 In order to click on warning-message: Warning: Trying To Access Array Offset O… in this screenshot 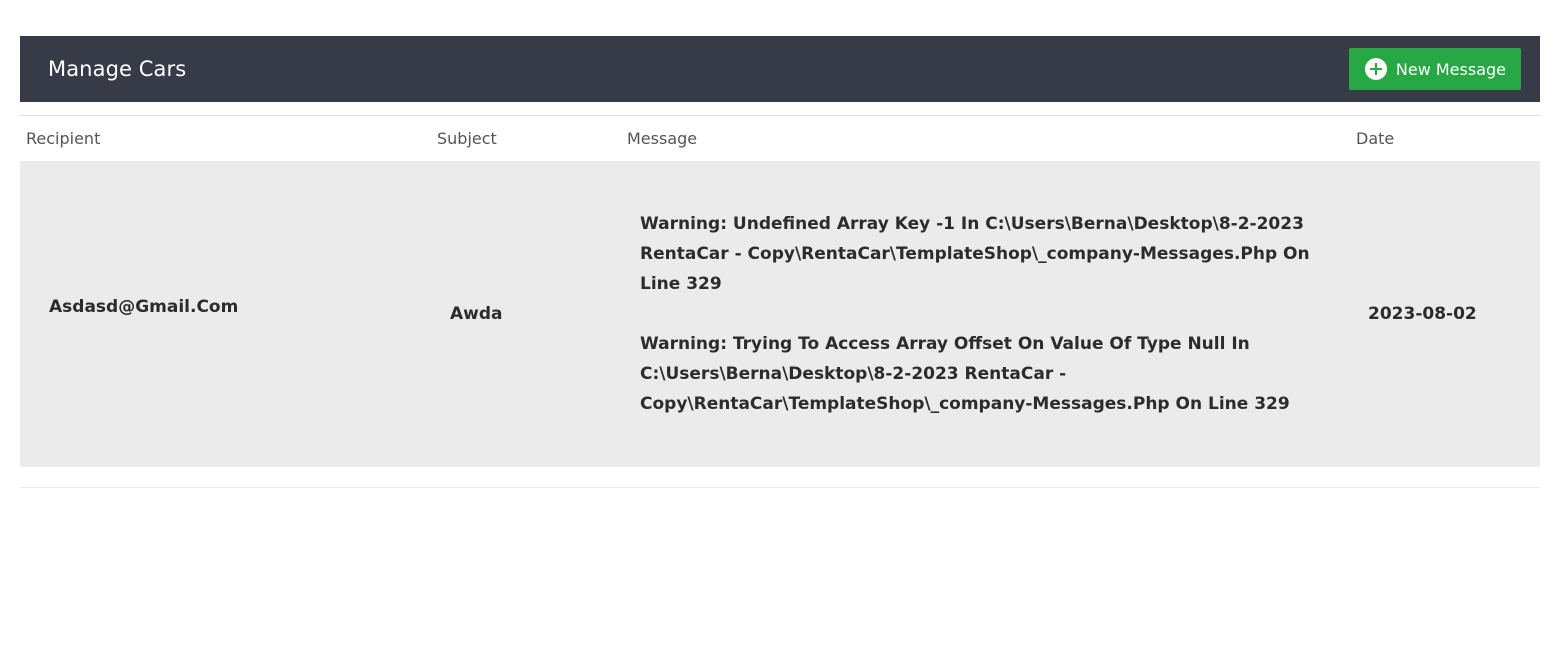, I will do `click(965, 373)`.